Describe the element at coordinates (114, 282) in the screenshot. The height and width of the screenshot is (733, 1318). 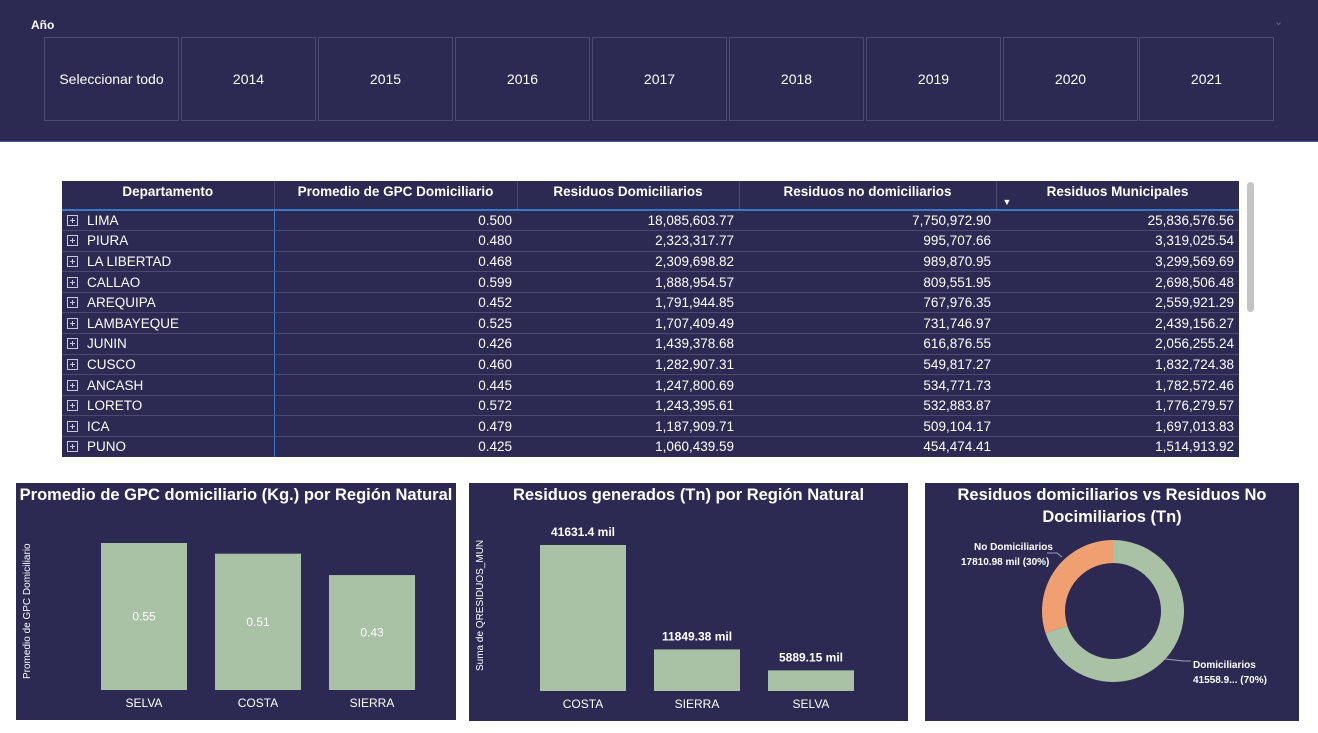
I see `department-name: CALLAO` at that location.